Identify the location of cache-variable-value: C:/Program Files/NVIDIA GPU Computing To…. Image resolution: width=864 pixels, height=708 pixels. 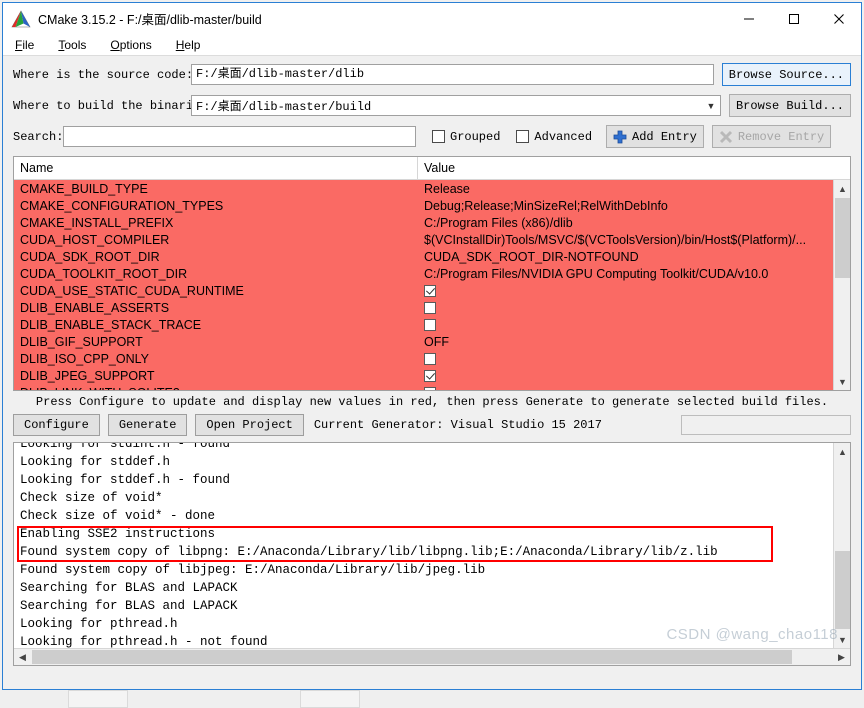
(625, 274).